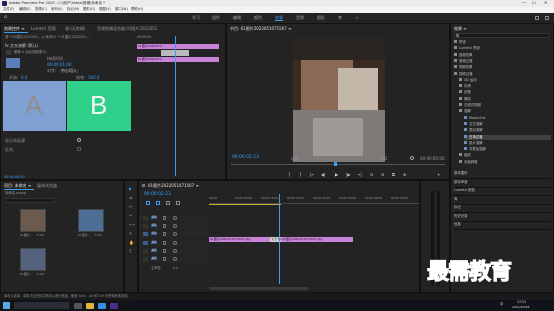 The image size is (554, 311). I want to click on effects-folder: 划像, so click(505, 92).